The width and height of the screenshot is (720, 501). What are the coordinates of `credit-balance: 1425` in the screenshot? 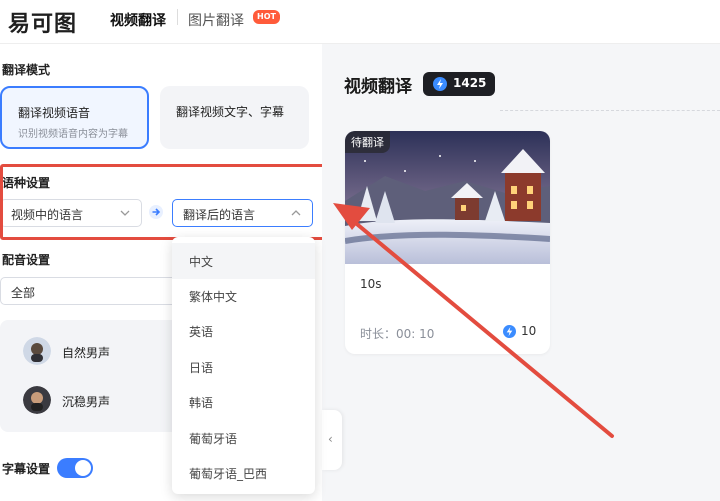 It's located at (459, 84).